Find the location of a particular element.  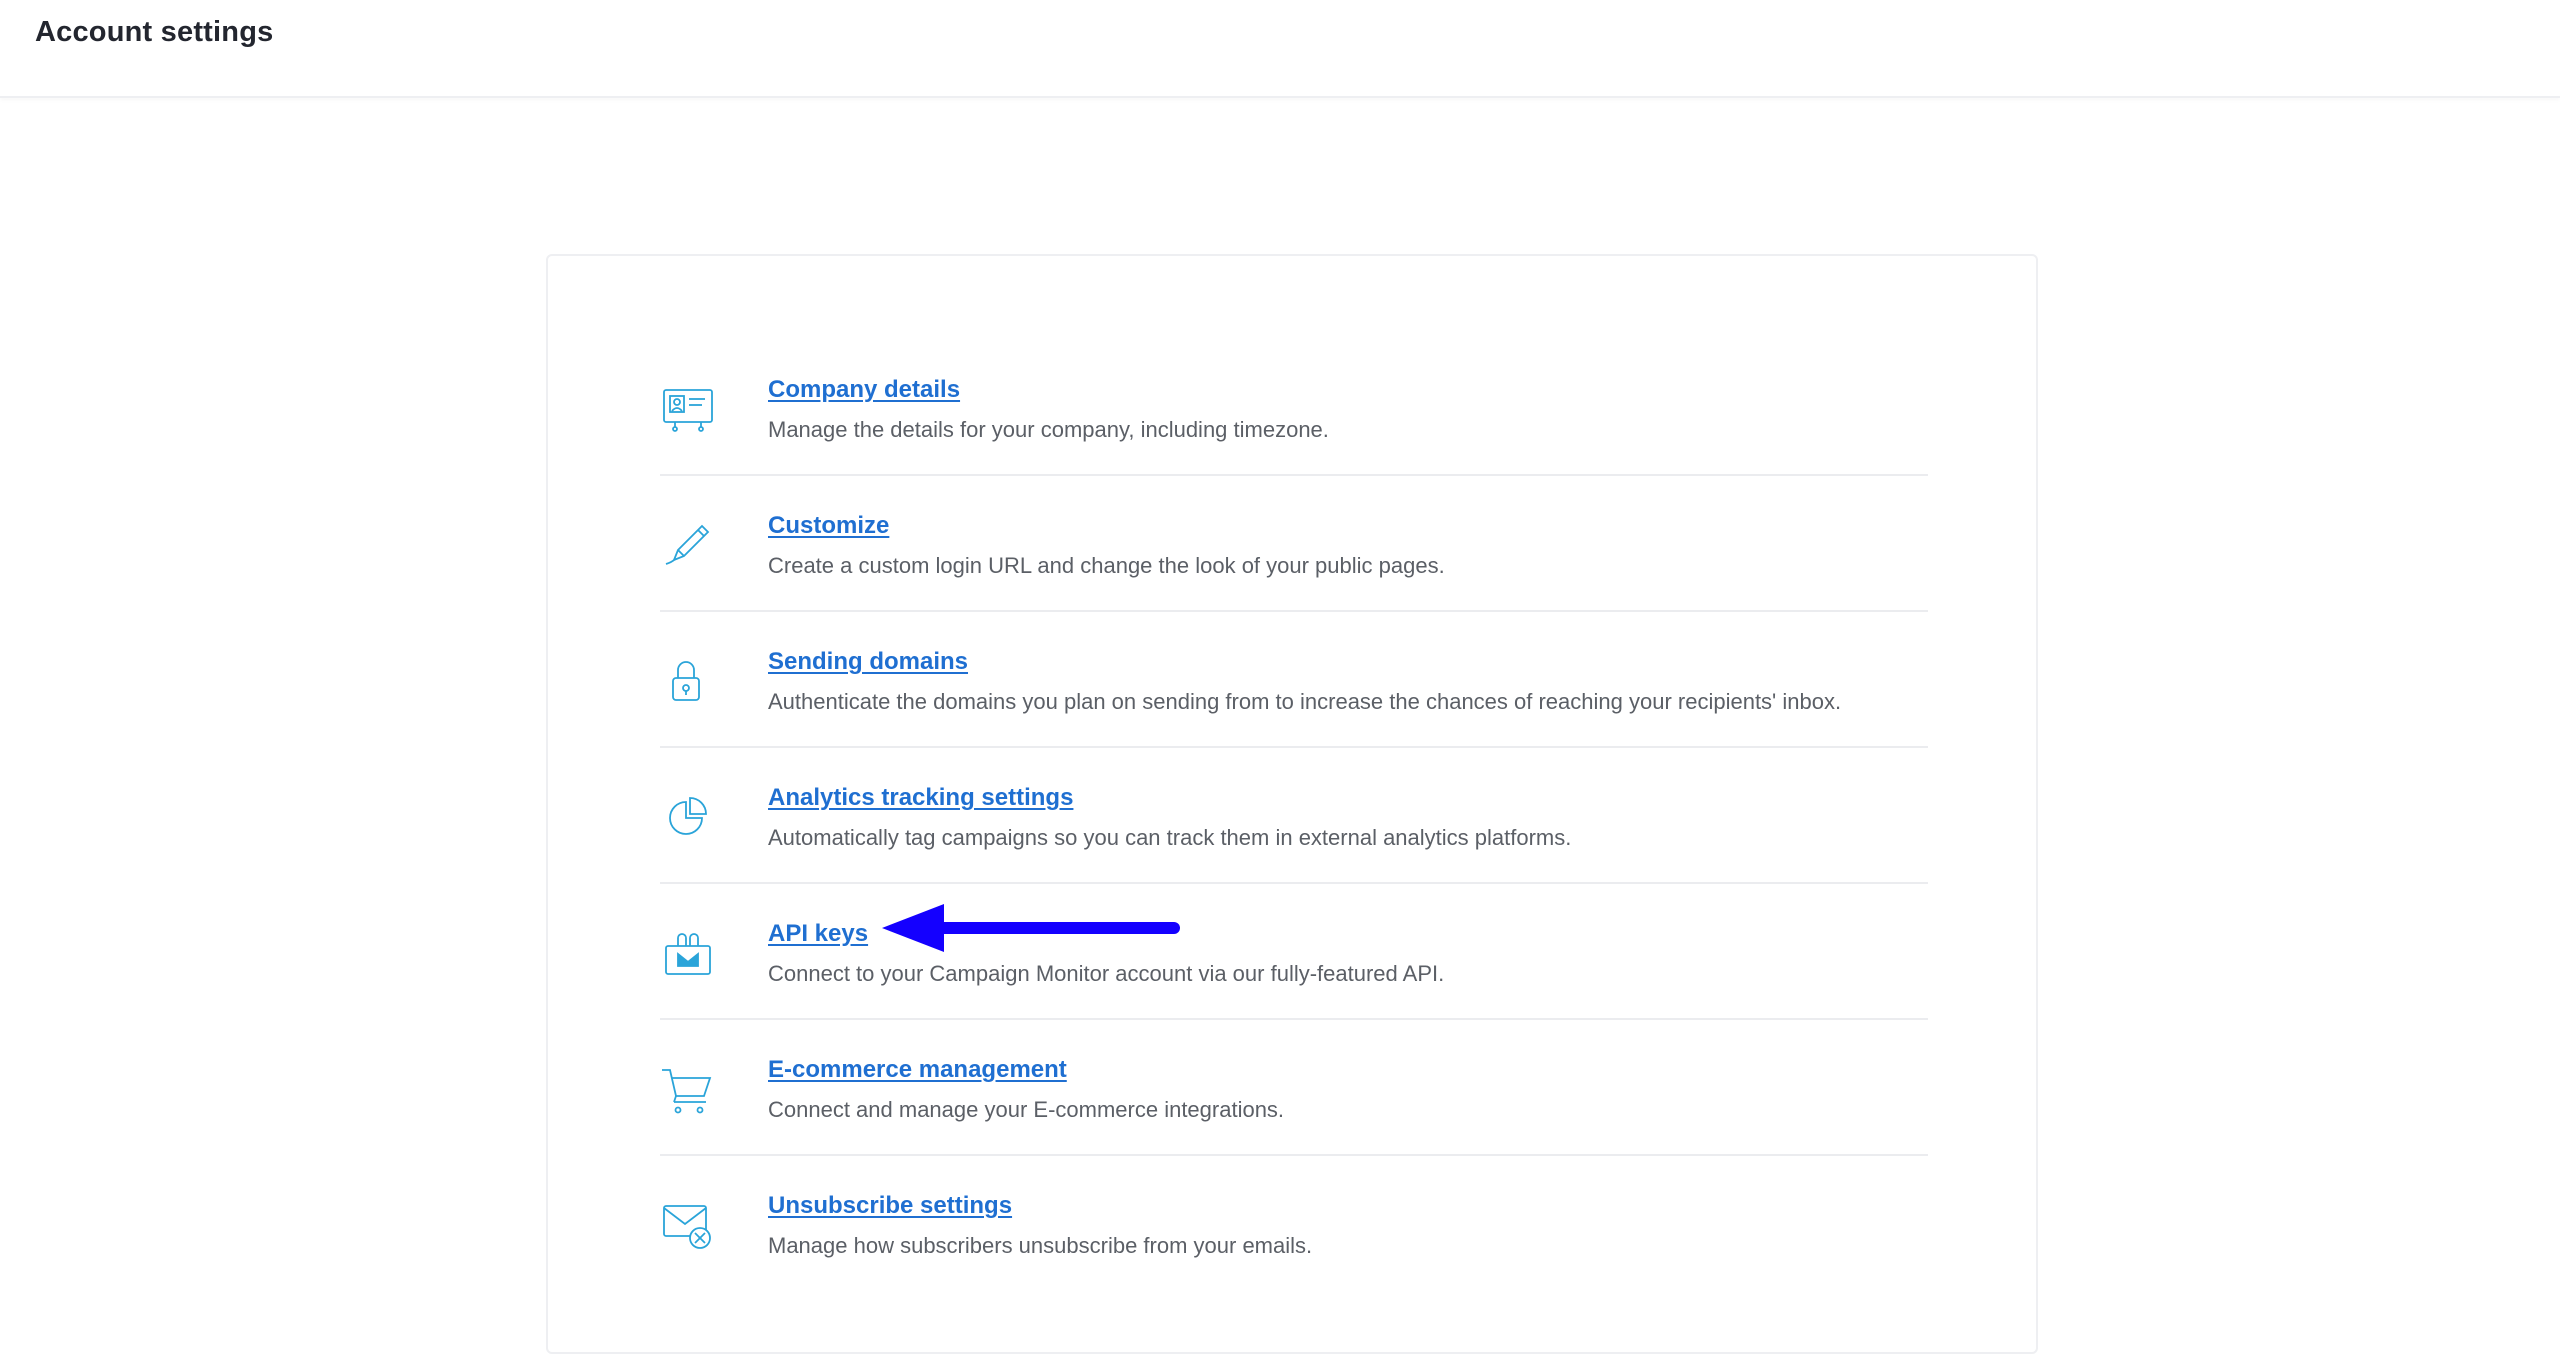

api-plug-icon is located at coordinates (688, 954).